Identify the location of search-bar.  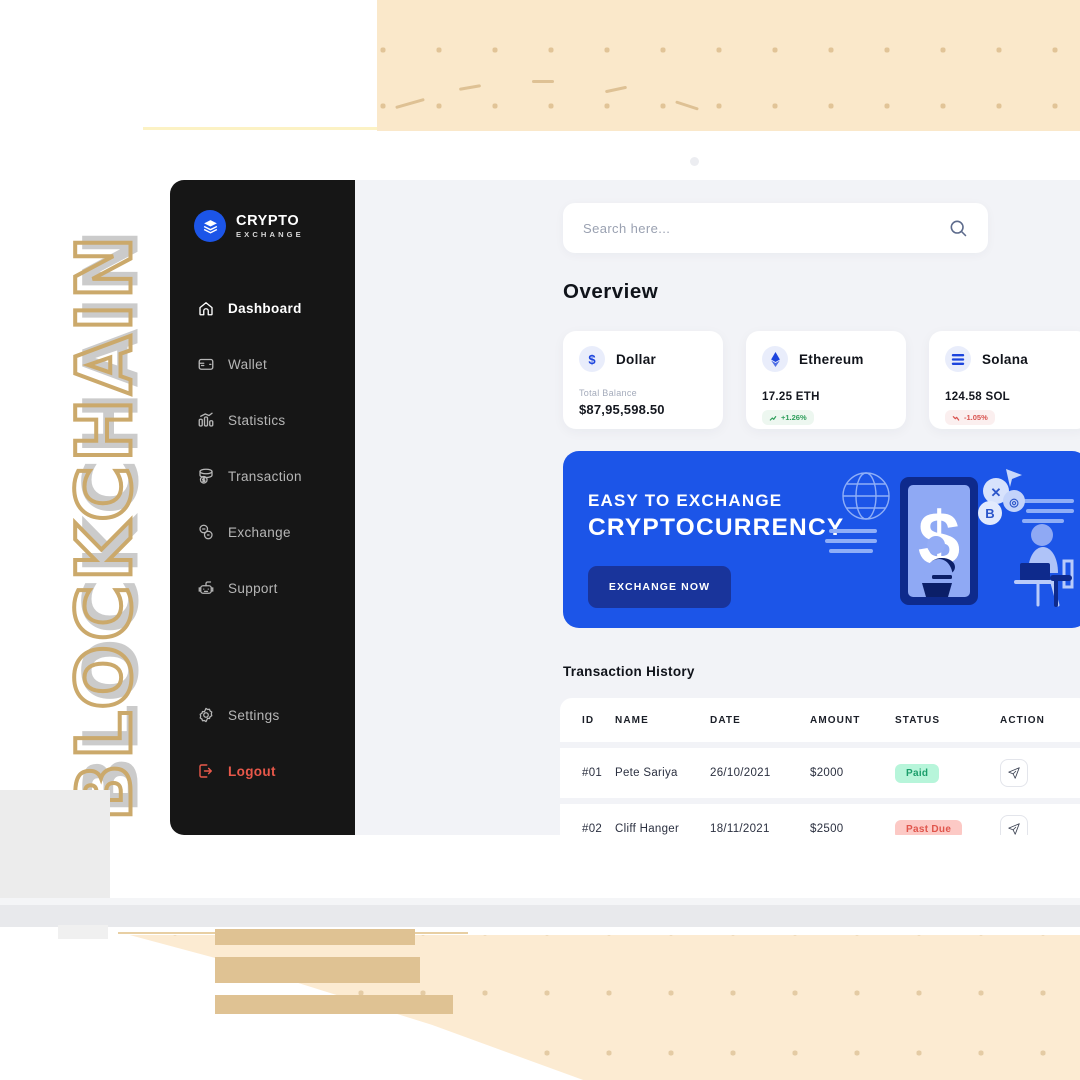
(775, 228).